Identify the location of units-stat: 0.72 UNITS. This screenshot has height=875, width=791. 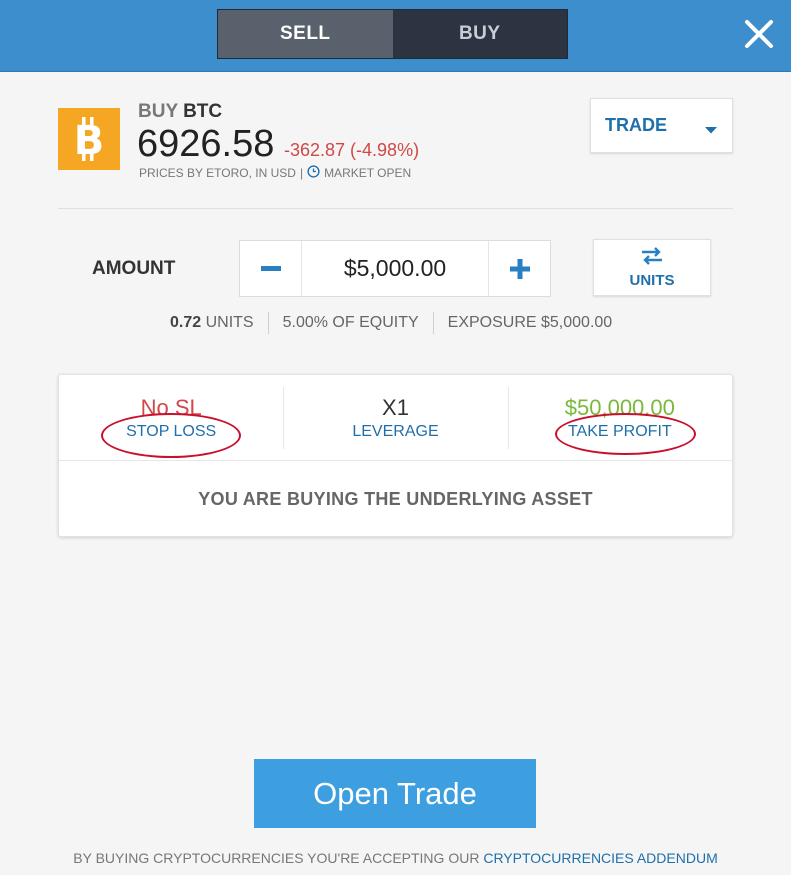
(212, 323).